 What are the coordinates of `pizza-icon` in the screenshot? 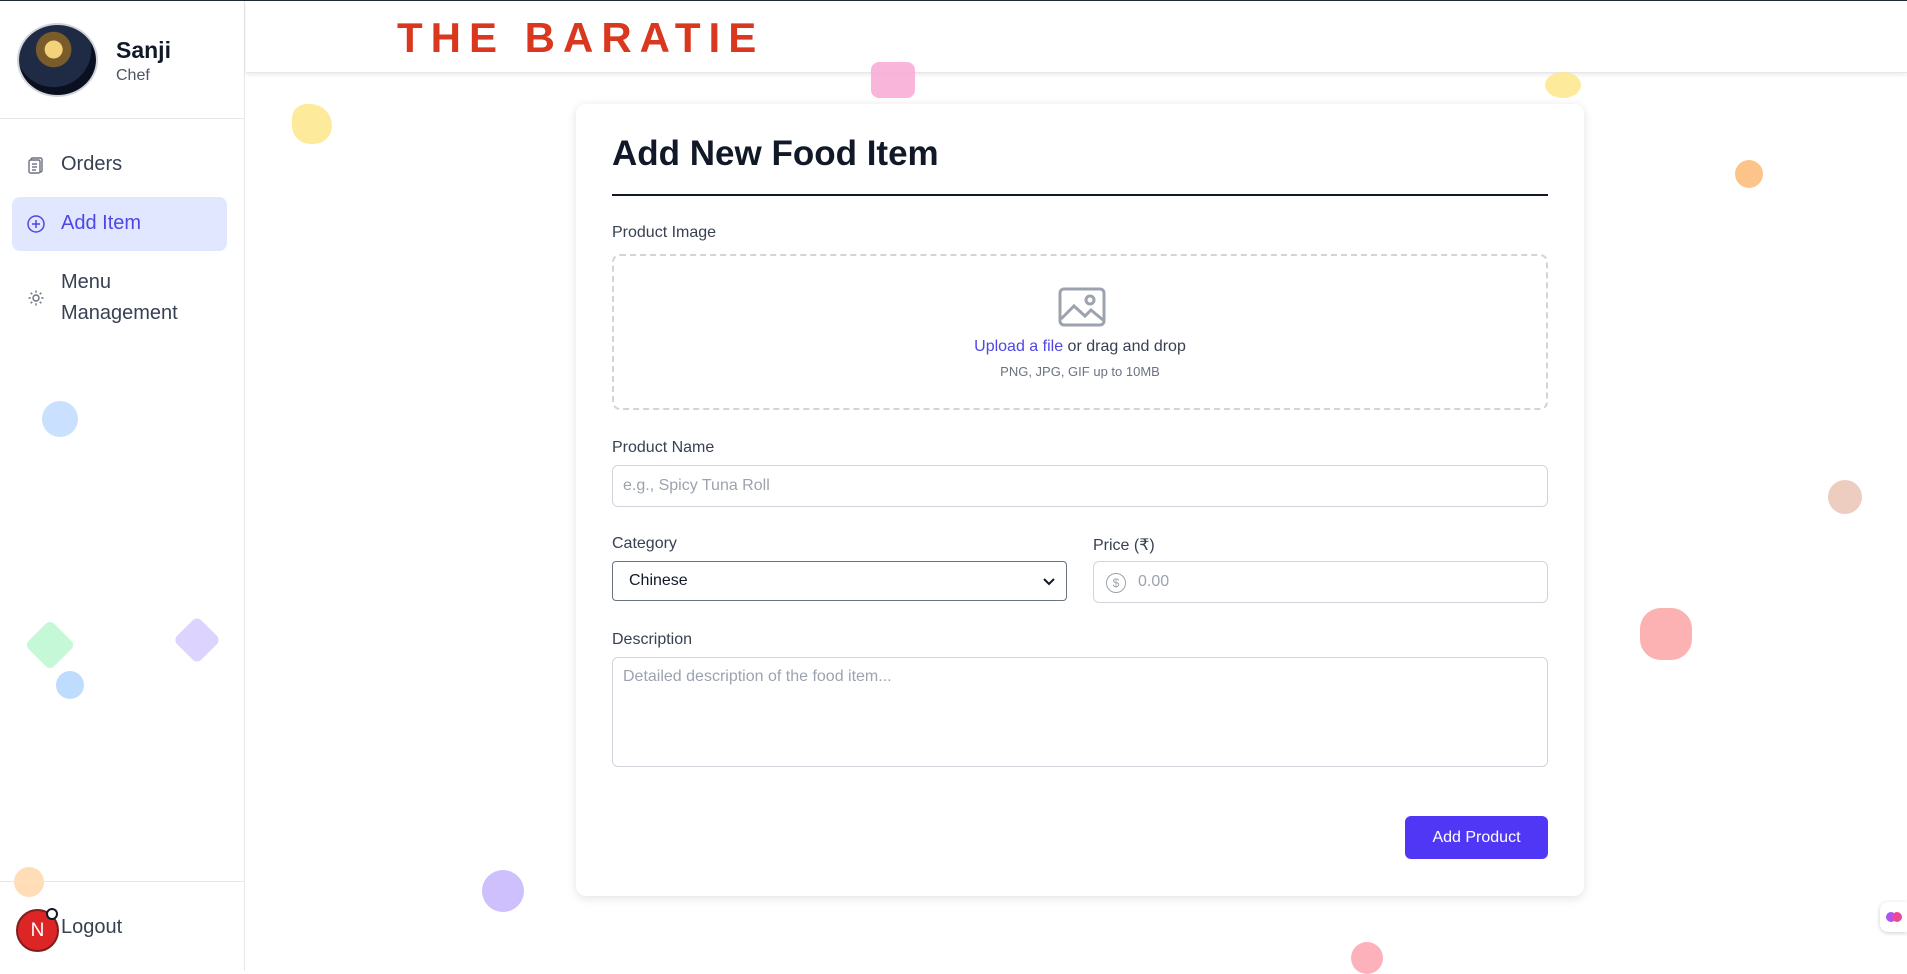 It's located at (312, 124).